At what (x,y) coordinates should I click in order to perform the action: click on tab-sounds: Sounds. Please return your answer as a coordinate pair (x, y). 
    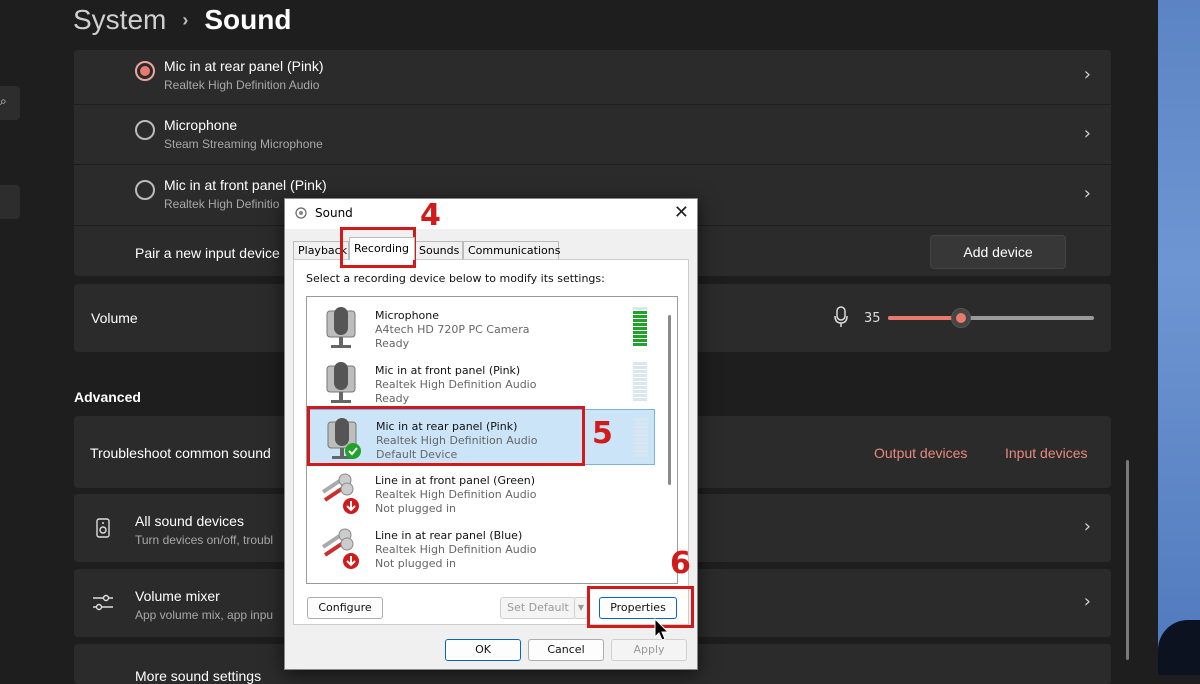
    Looking at the image, I should click on (438, 250).